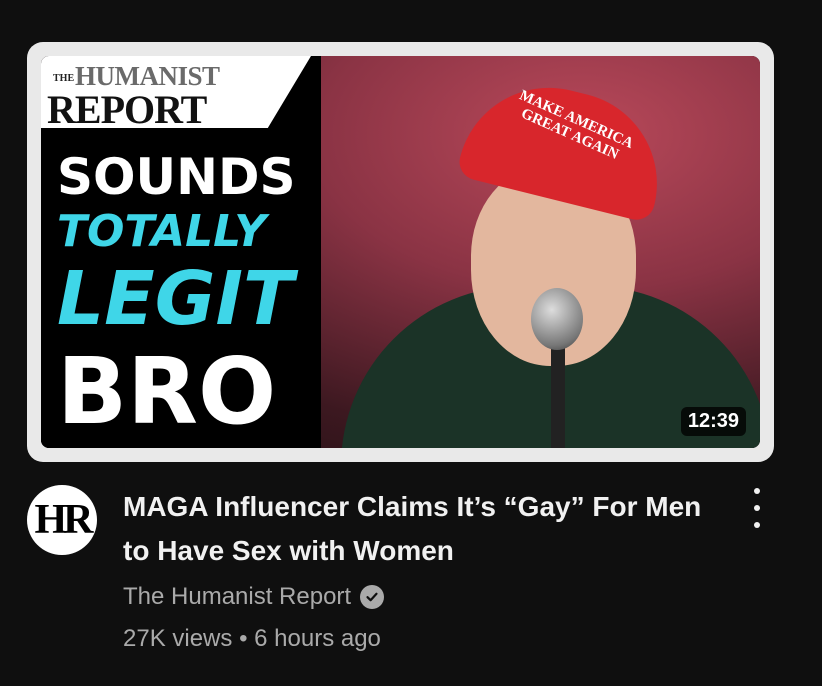  What do you see at coordinates (167, 391) in the screenshot?
I see `thumbnail-text-bro: BRO` at bounding box center [167, 391].